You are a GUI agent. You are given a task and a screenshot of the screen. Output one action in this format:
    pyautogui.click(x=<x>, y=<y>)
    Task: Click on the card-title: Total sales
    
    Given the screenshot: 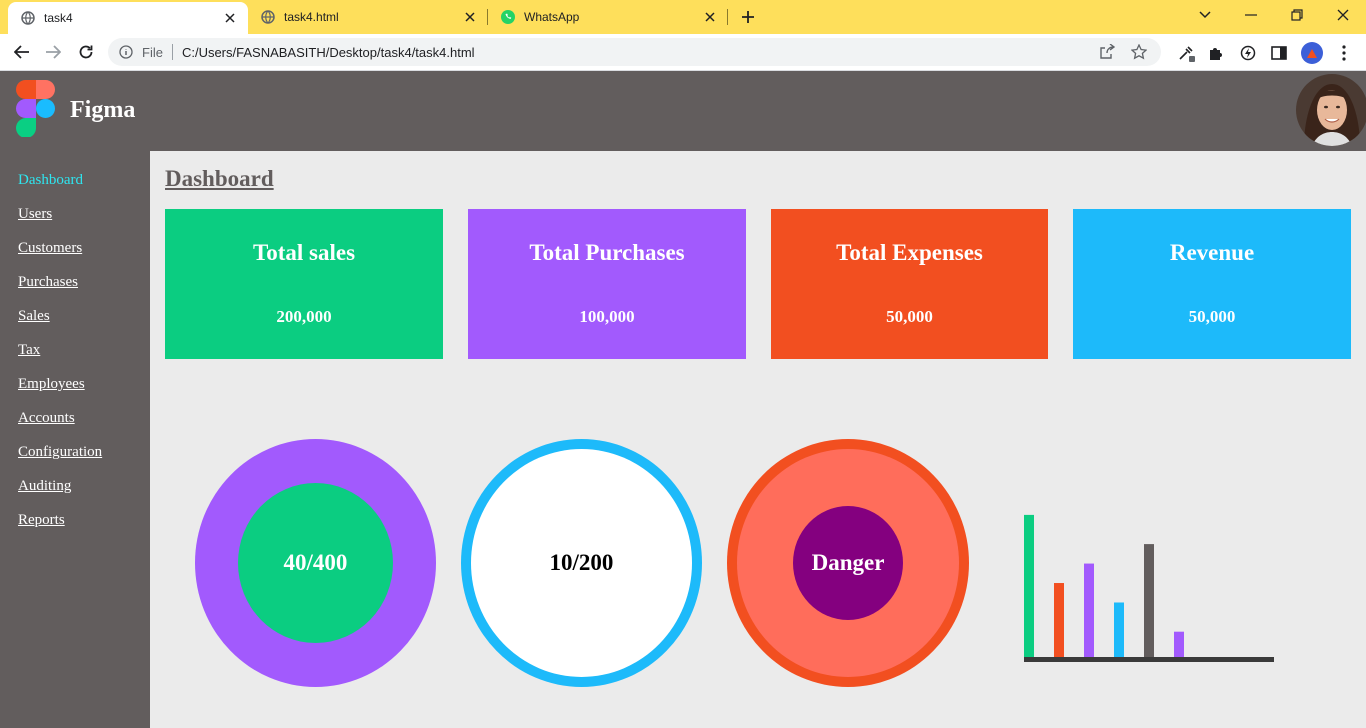 What is the action you would take?
    pyautogui.click(x=304, y=252)
    